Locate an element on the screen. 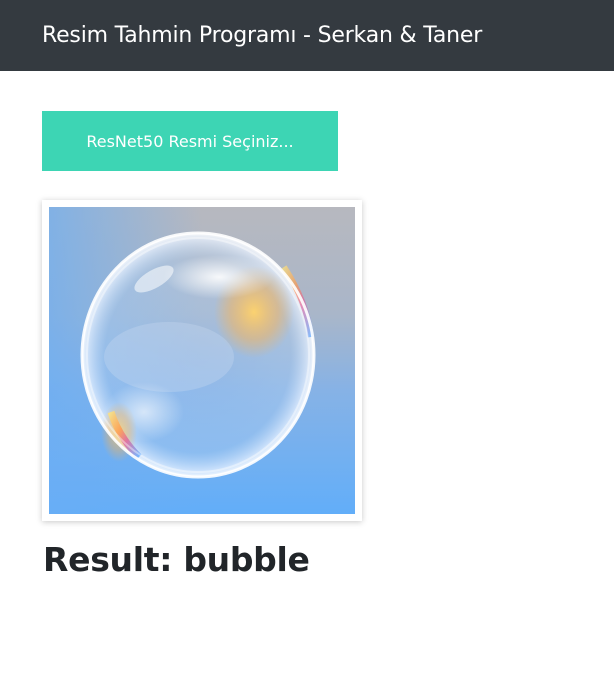 This screenshot has height=677, width=614. result-value: bubble is located at coordinates (246, 559).